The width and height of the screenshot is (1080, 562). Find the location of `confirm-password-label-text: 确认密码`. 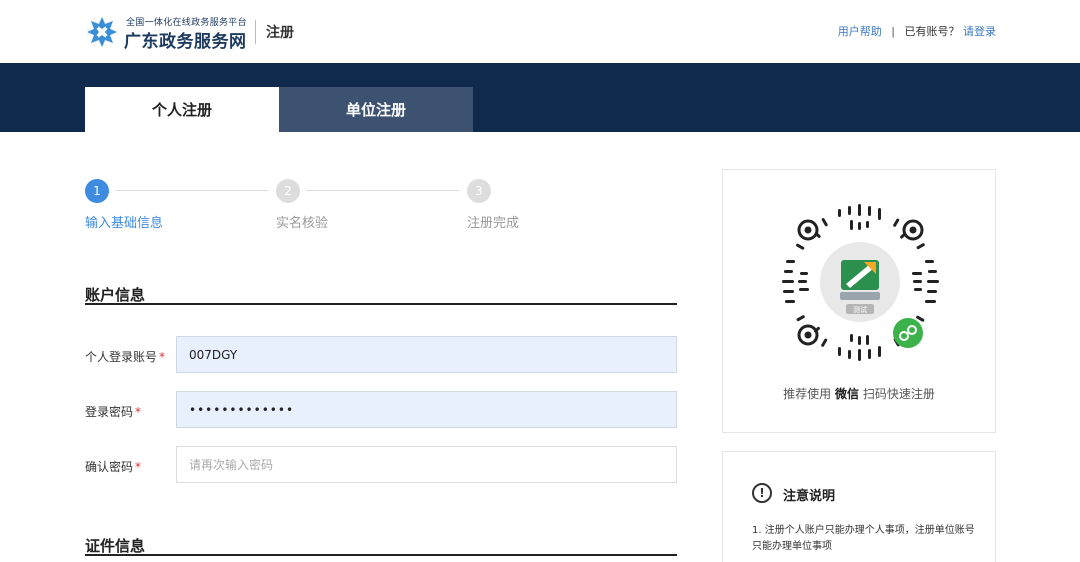

confirm-password-label-text: 确认密码 is located at coordinates (109, 467).